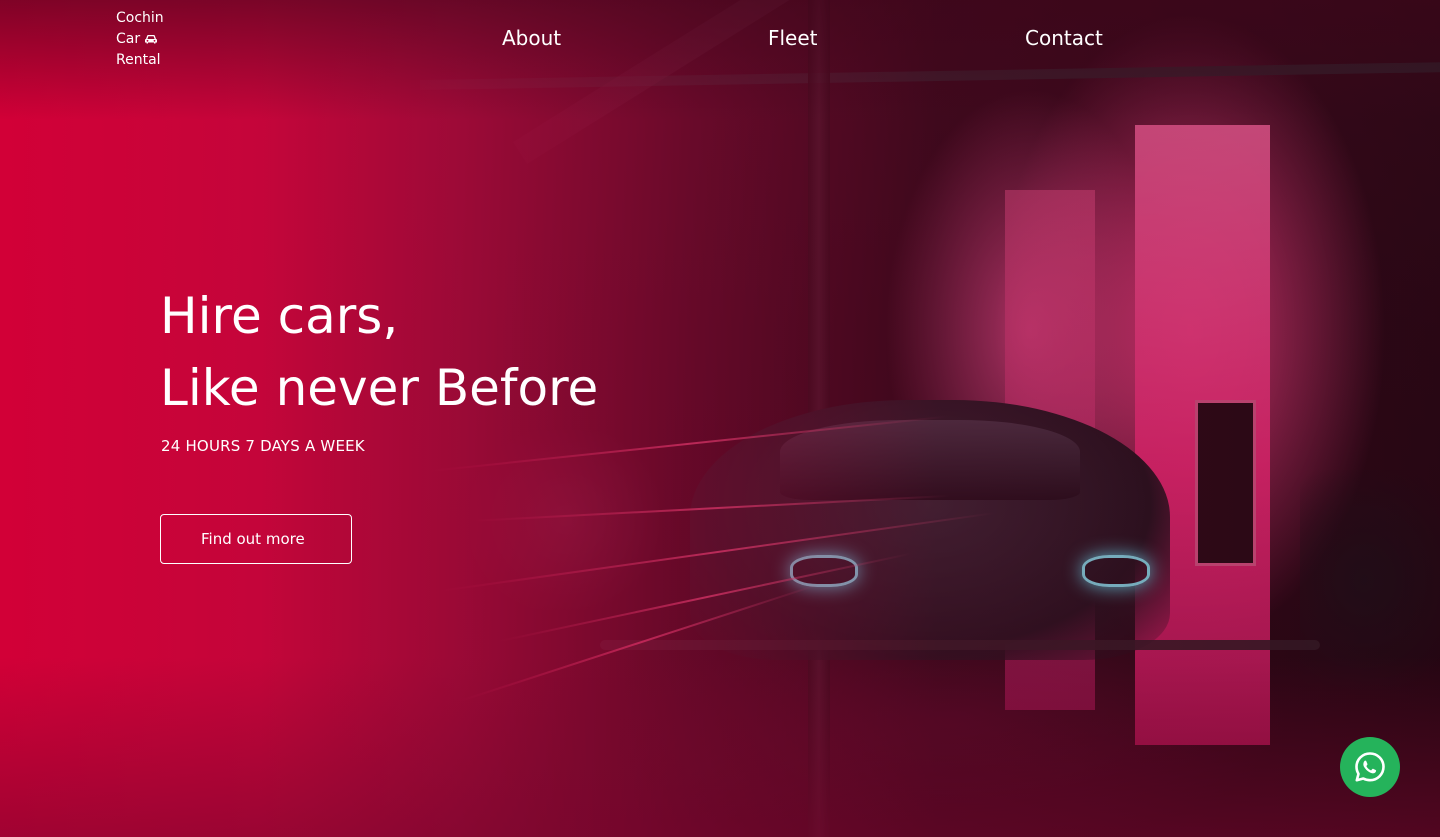 The width and height of the screenshot is (1440, 837). Describe the element at coordinates (379, 352) in the screenshot. I see `hero-headline: Hire cars, Like never Before` at that location.